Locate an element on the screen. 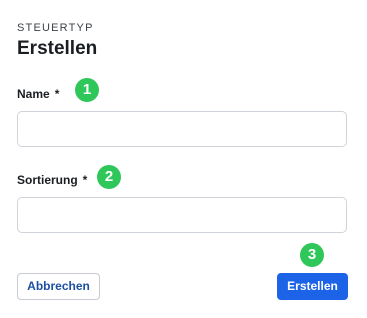  sortierung-input is located at coordinates (182, 215).